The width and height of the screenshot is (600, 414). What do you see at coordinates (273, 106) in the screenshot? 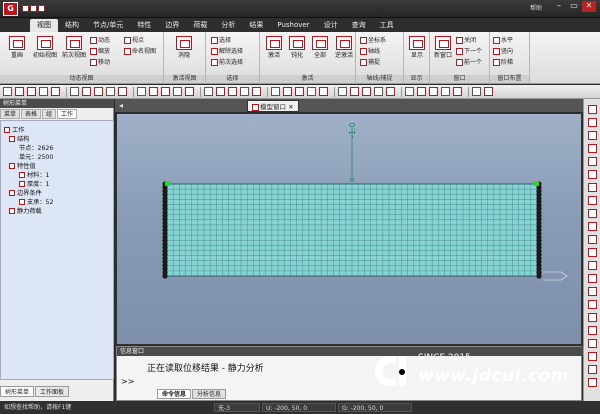
I see `tab-model-window: 模型窗口 ✕` at bounding box center [273, 106].